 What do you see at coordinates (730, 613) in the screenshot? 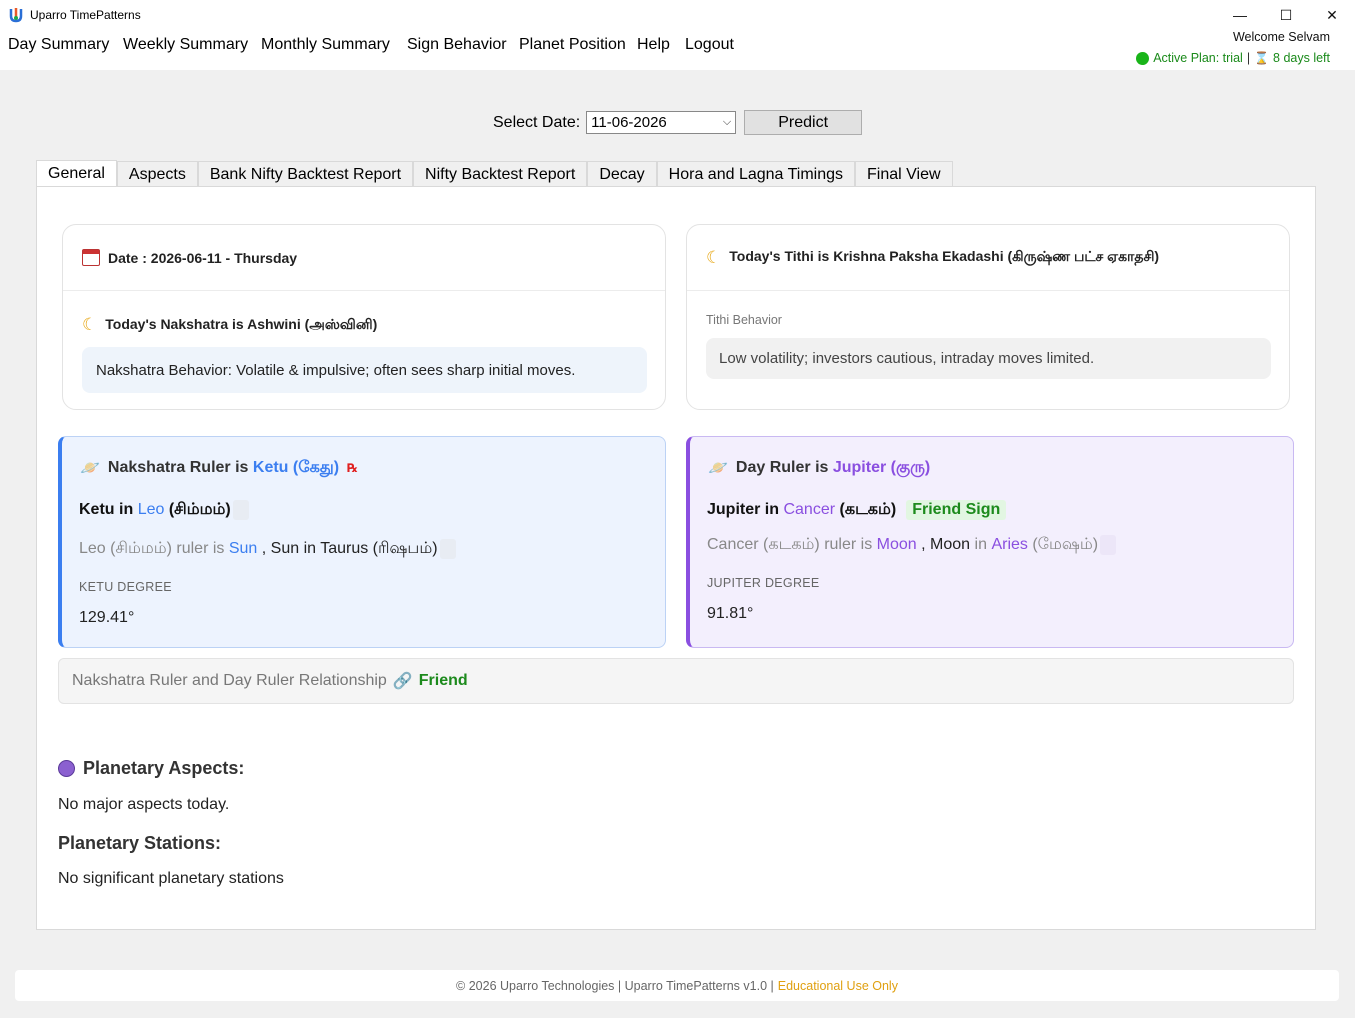
I see `jupiter-degree-value: 91.81°` at bounding box center [730, 613].